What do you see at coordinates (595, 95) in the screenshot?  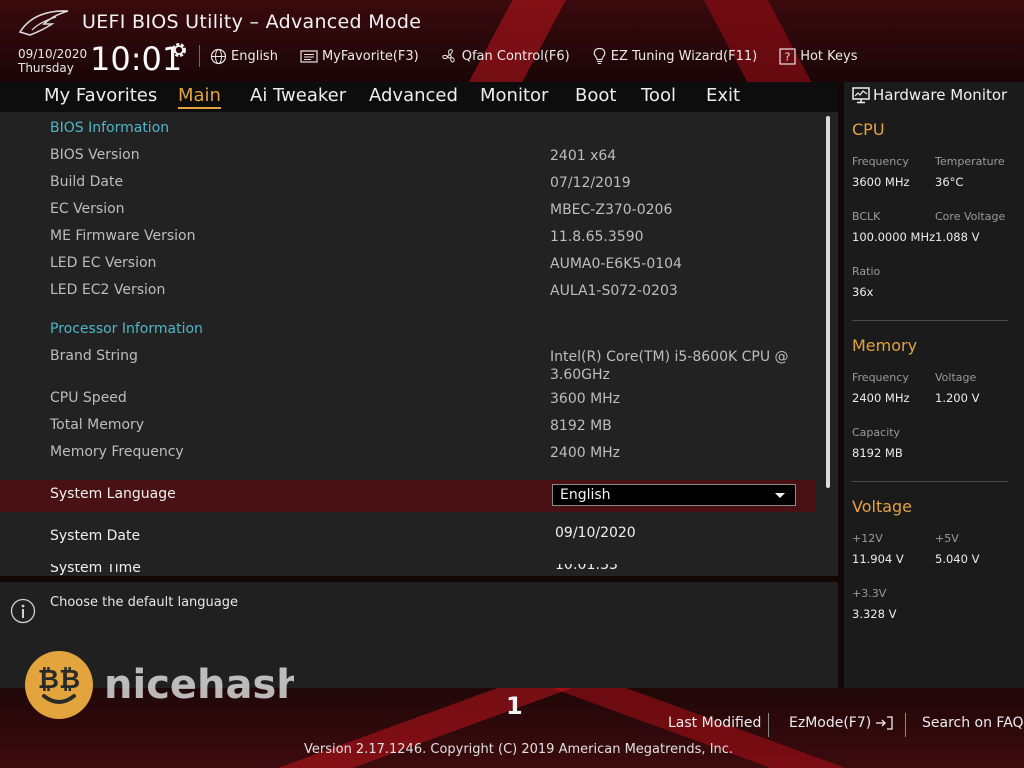 I see `tab-boot: Boot` at bounding box center [595, 95].